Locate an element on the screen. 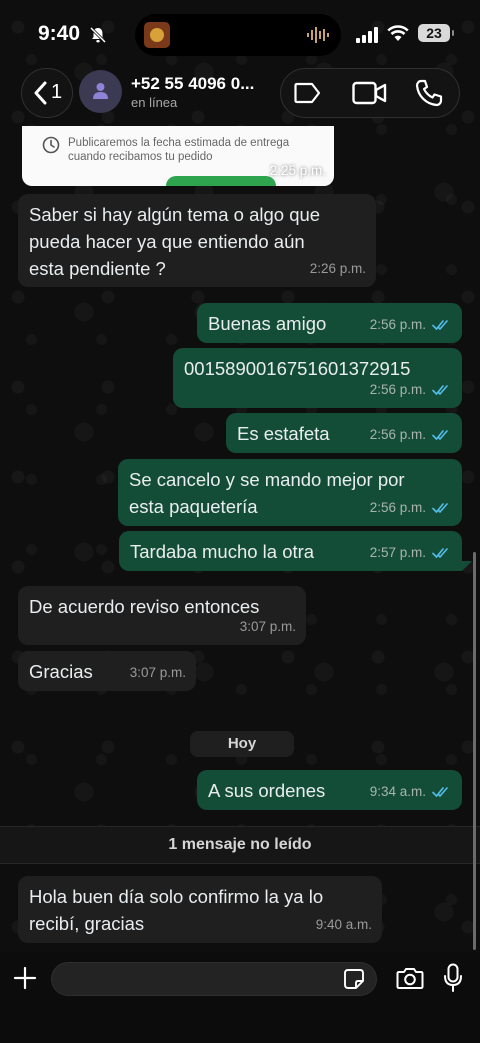  message-outgoing: Es estafeta 2:56 p.m. is located at coordinates (344, 433).